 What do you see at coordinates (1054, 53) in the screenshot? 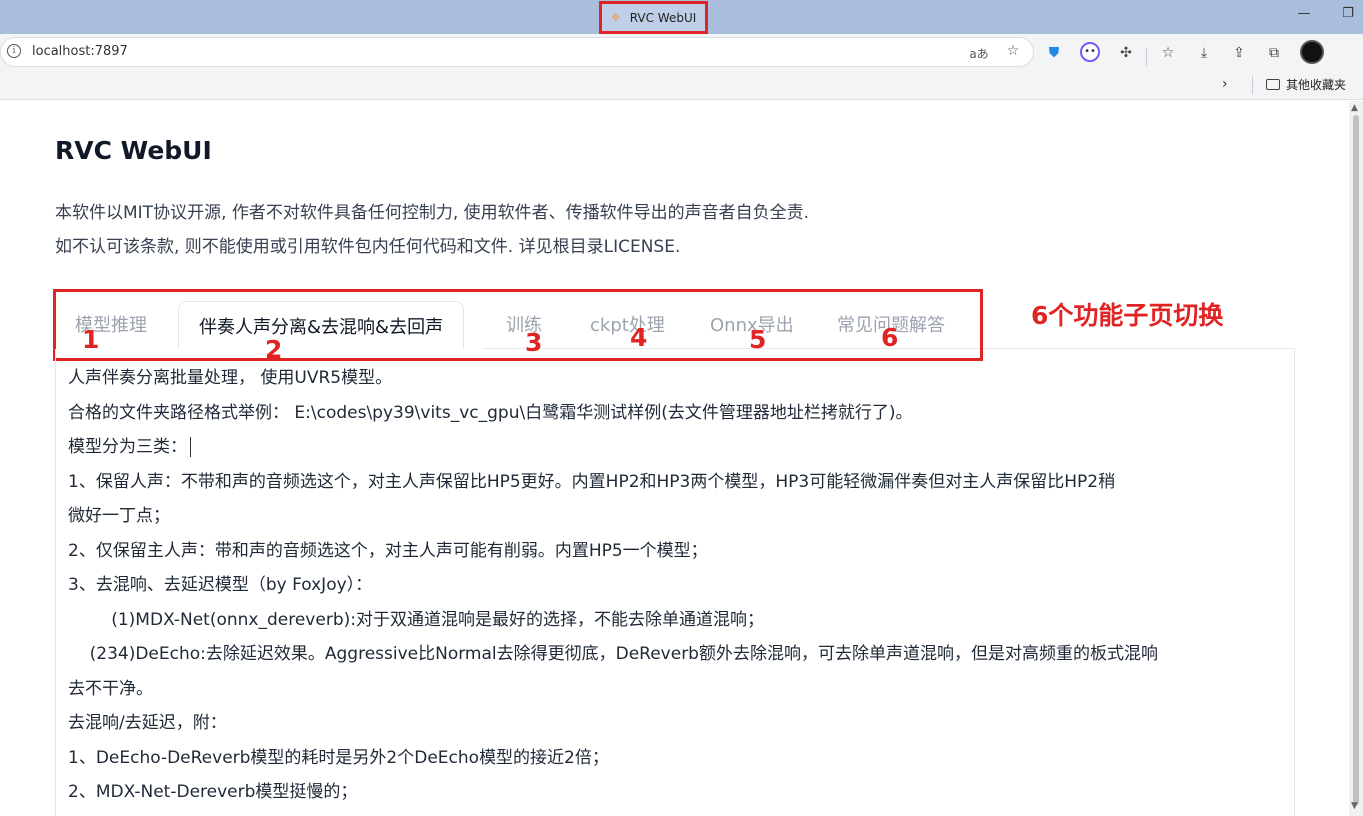
I see `shield-icon: ⛊` at bounding box center [1054, 53].